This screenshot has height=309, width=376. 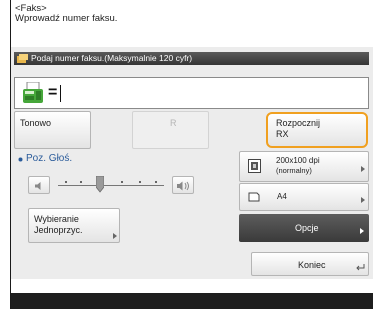 I want to click on section-bullet-icon, so click(x=20, y=159).